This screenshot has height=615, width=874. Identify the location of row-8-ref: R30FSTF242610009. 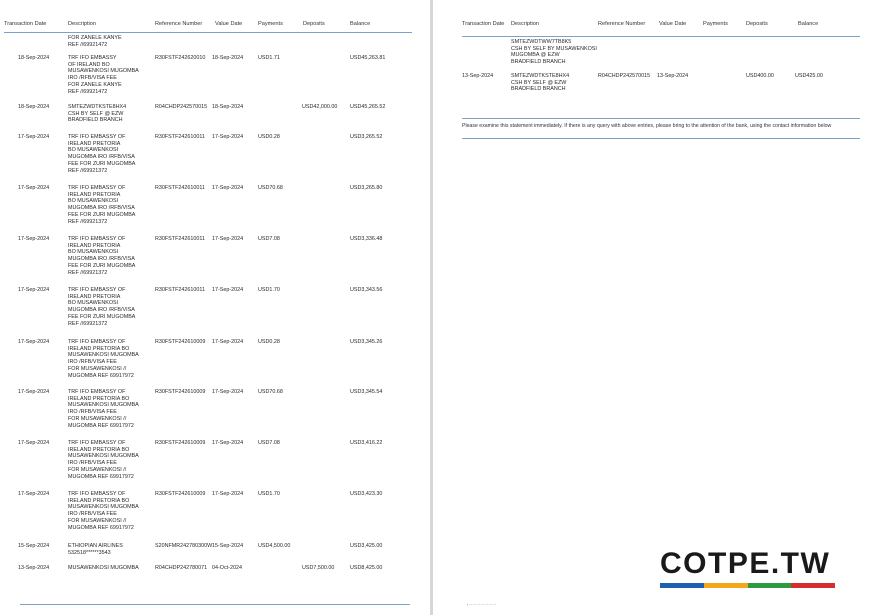
(180, 392).